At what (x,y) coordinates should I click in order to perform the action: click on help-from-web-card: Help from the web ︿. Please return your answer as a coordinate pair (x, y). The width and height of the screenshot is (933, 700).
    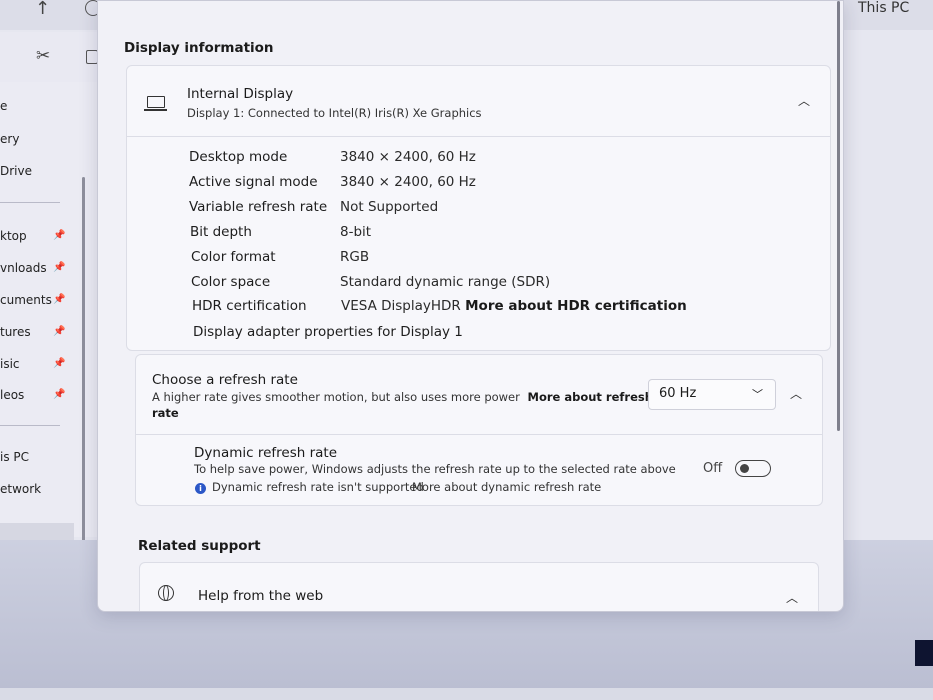
    Looking at the image, I should click on (479, 586).